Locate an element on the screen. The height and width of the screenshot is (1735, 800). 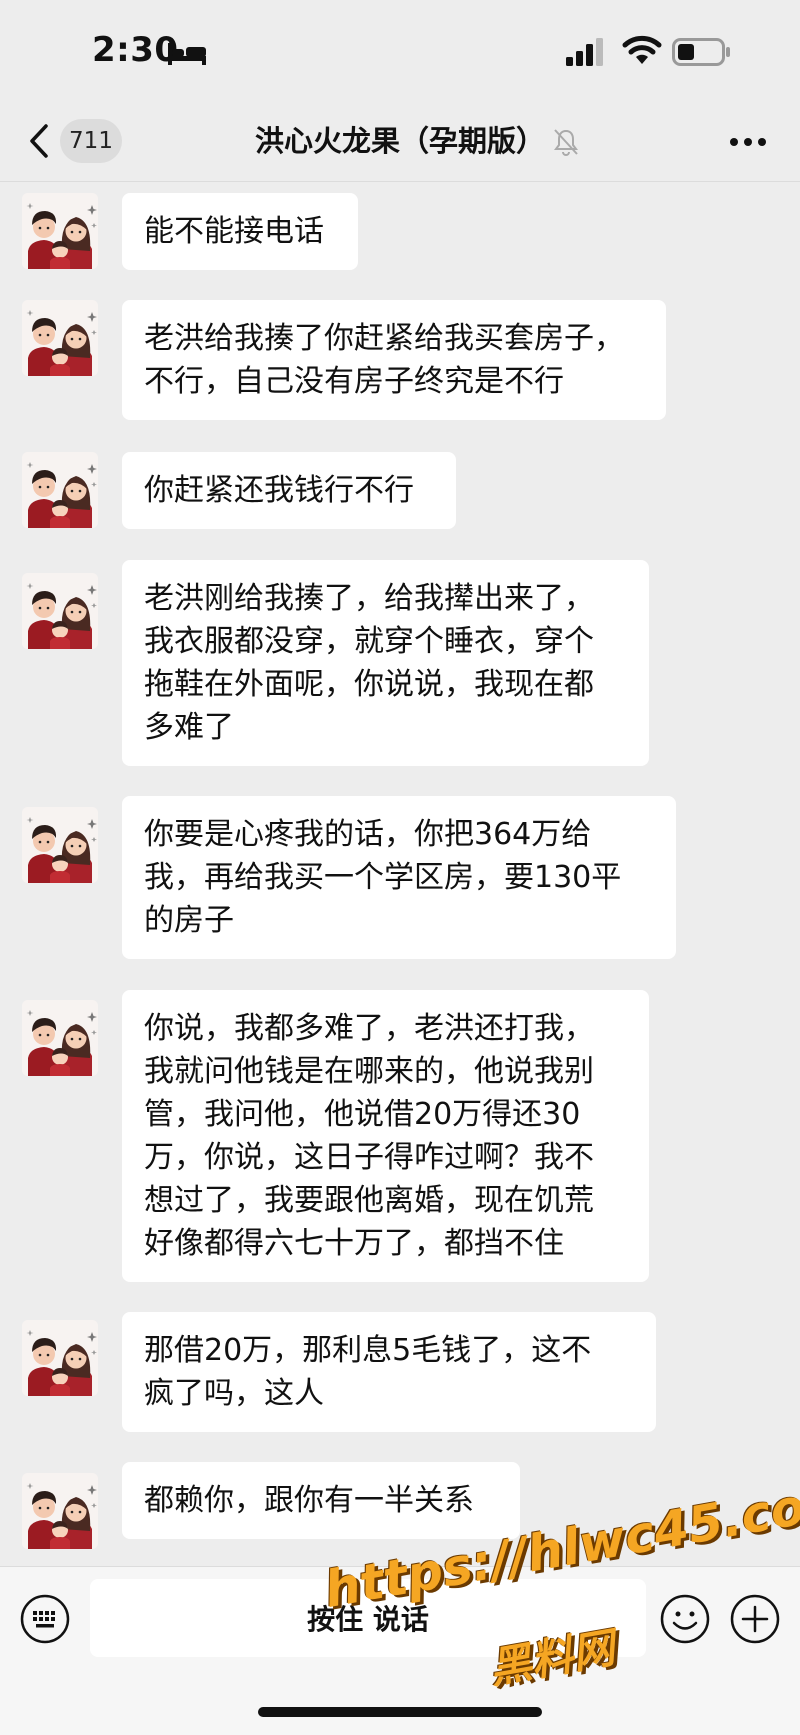
back-icon is located at coordinates (39, 141).